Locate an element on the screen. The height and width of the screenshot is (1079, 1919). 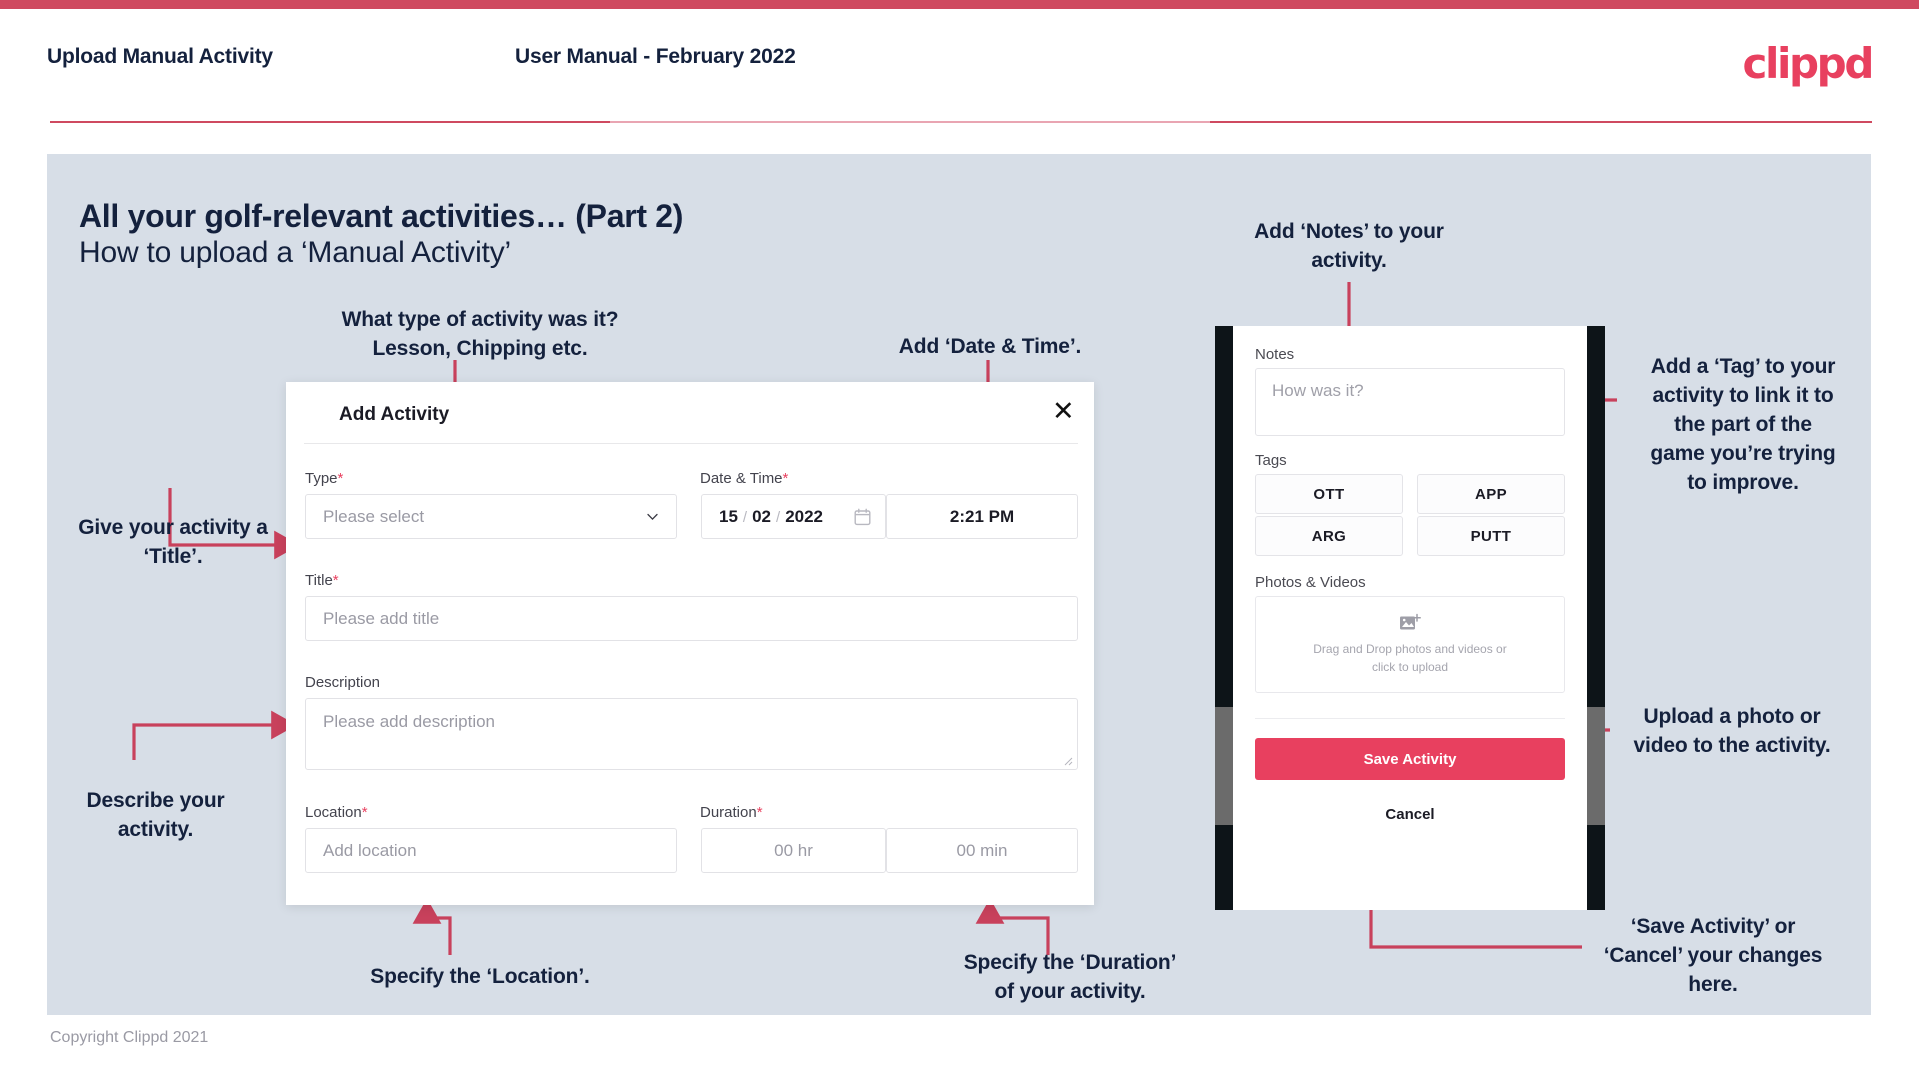
duration-label: Duration* is located at coordinates (731, 812).